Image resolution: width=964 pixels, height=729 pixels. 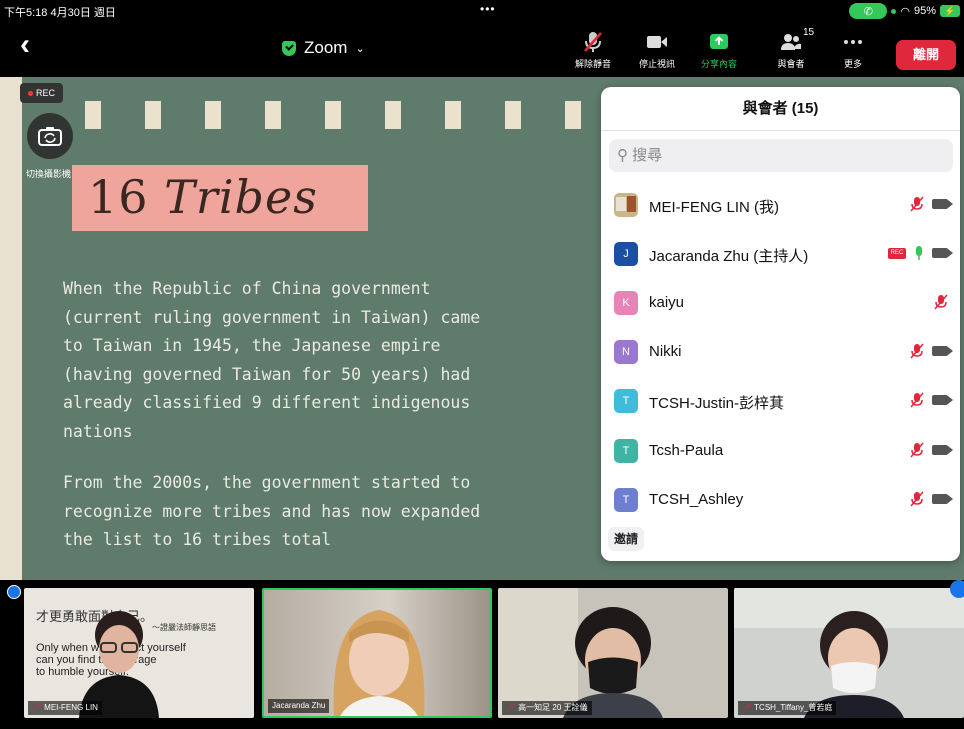 I want to click on tile-name-label: 🎤︎ TCSH_Tiffany_曾若庭, so click(x=787, y=708).